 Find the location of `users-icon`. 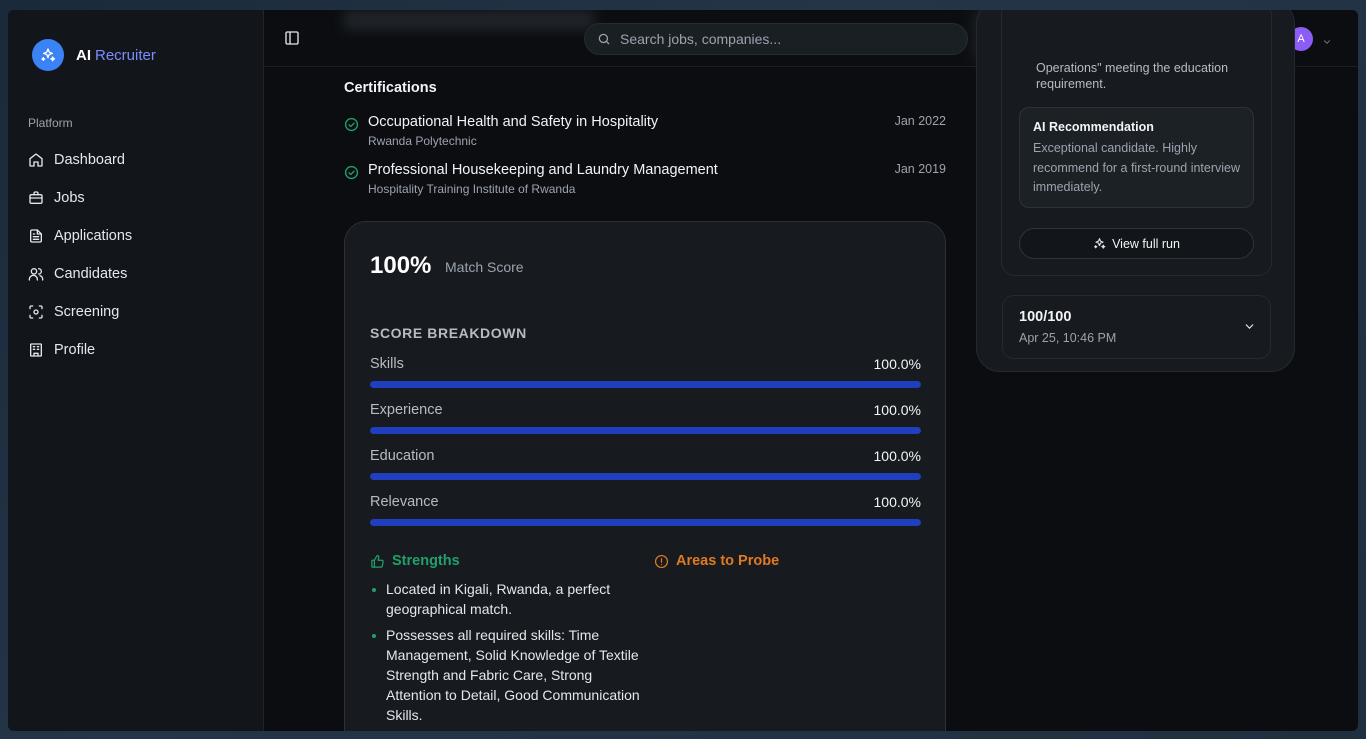

users-icon is located at coordinates (36, 274).